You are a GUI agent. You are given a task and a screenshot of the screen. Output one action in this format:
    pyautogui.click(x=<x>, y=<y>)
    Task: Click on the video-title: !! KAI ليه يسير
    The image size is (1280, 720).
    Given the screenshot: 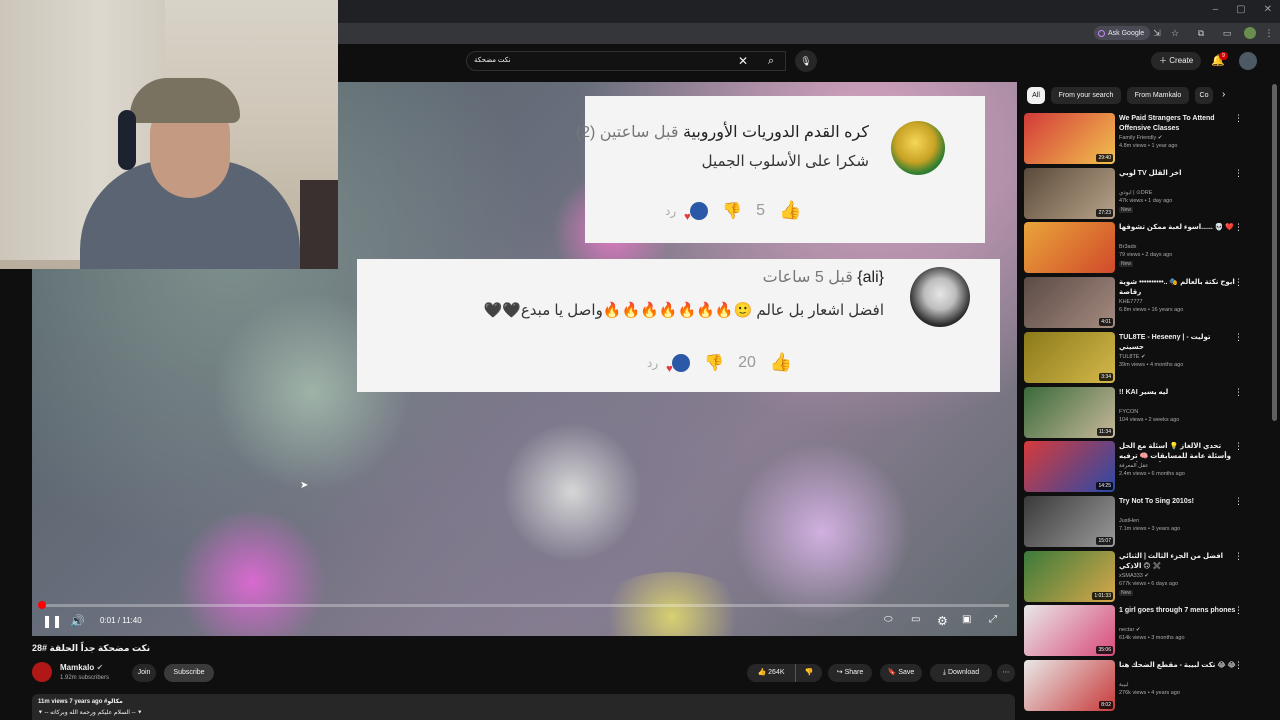 What is the action you would take?
    pyautogui.click(x=1177, y=393)
    